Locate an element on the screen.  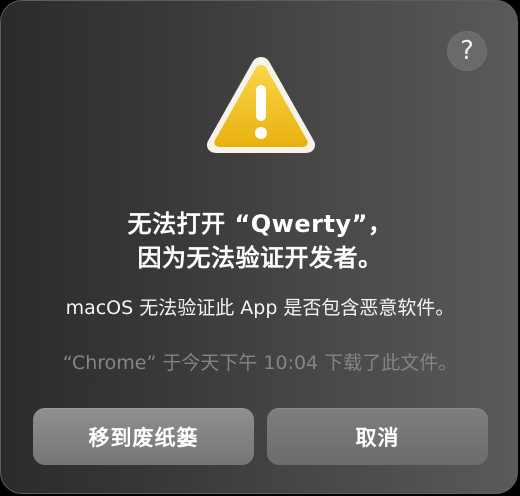
cancel-button: 取消 is located at coordinates (377, 436).